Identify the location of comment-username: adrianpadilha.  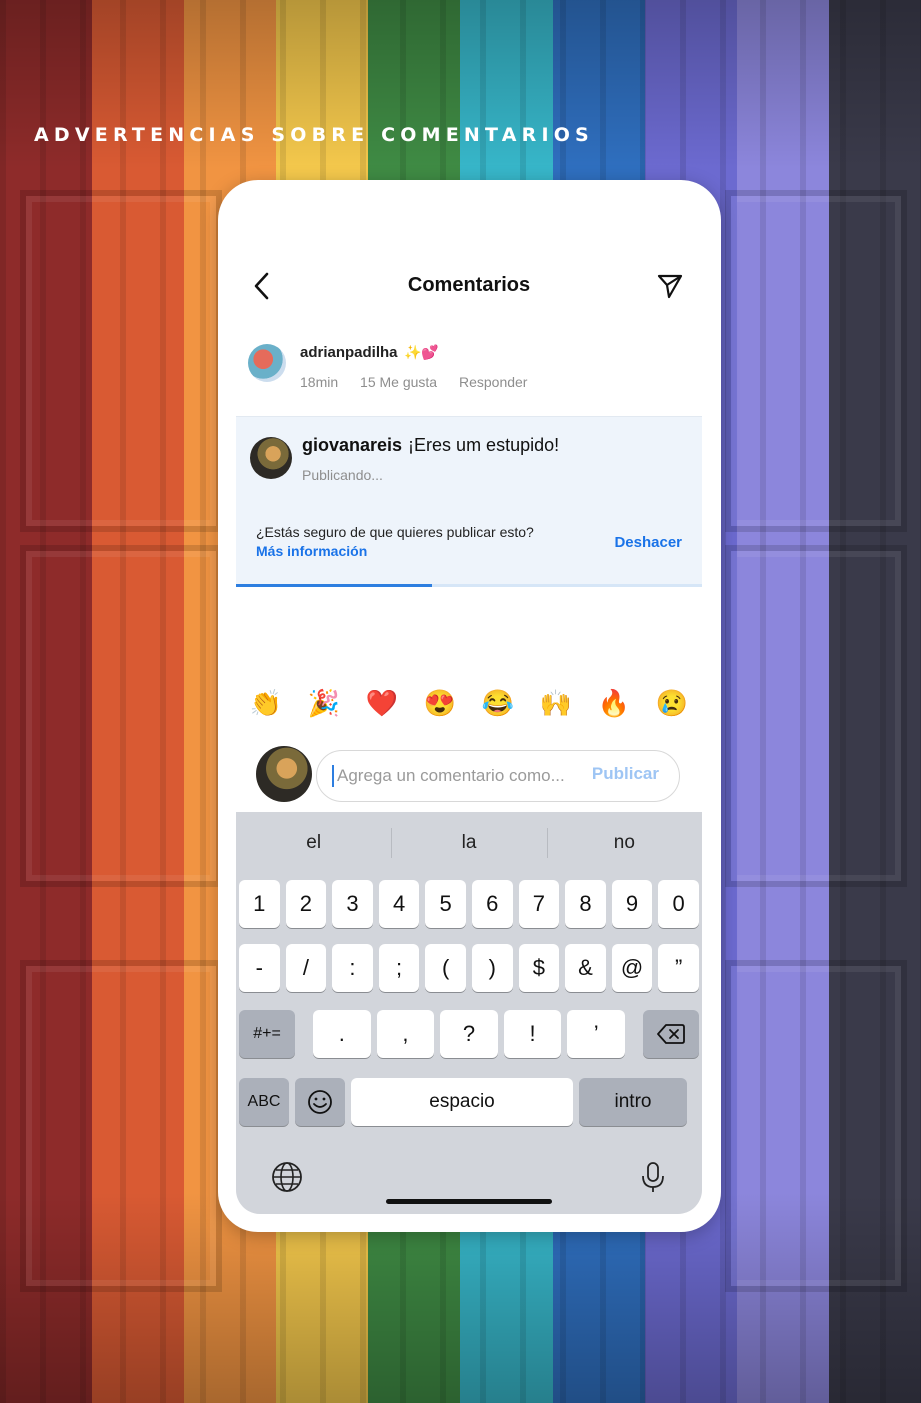
(349, 352).